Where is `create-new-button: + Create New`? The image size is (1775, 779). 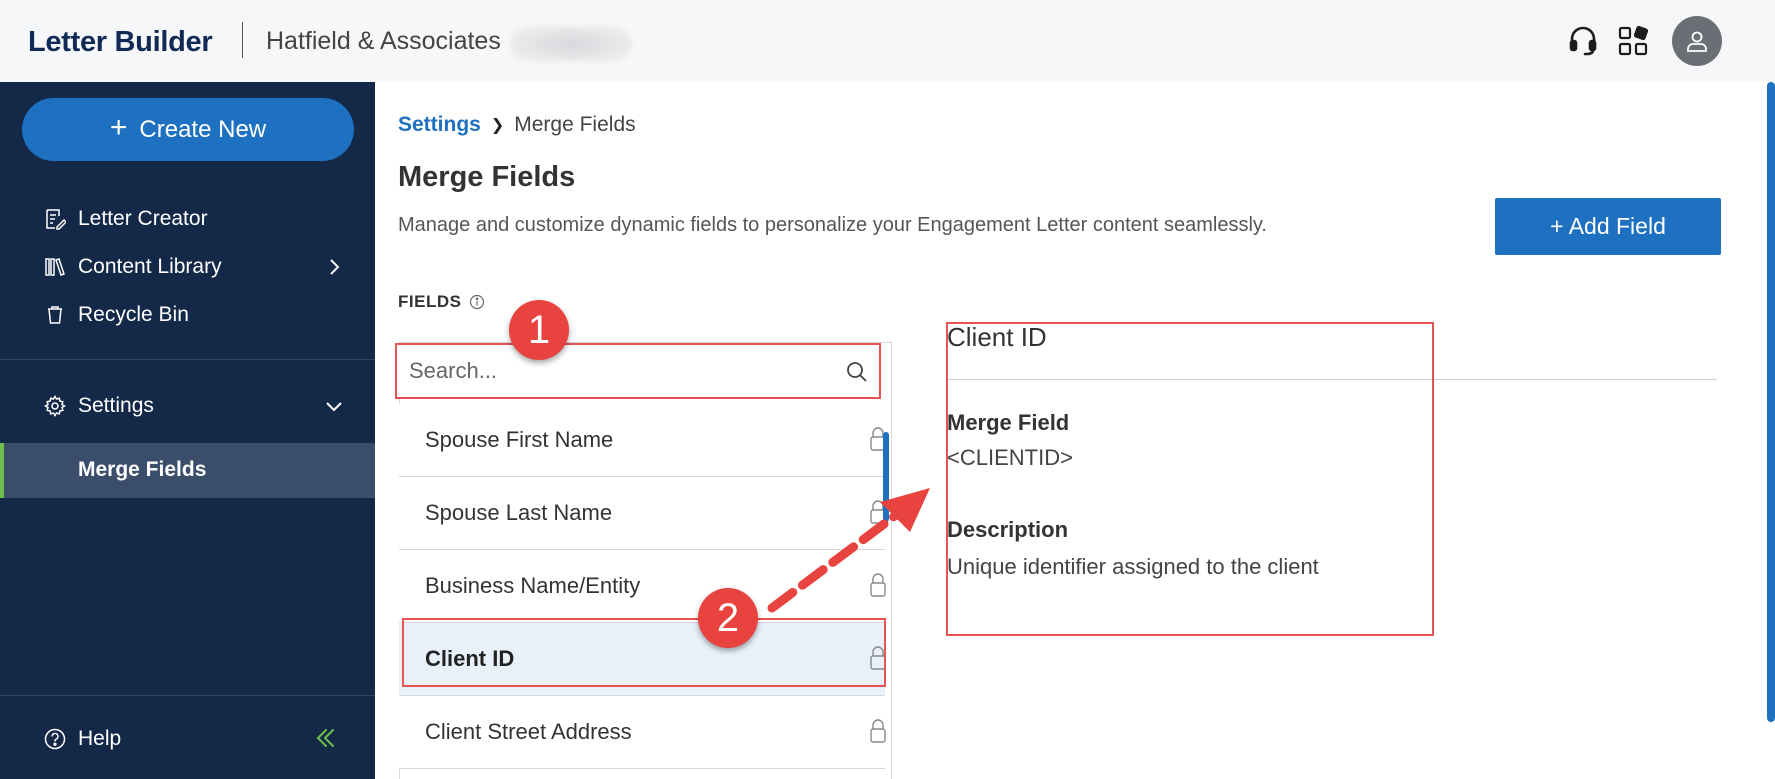 create-new-button: + Create New is located at coordinates (188, 129).